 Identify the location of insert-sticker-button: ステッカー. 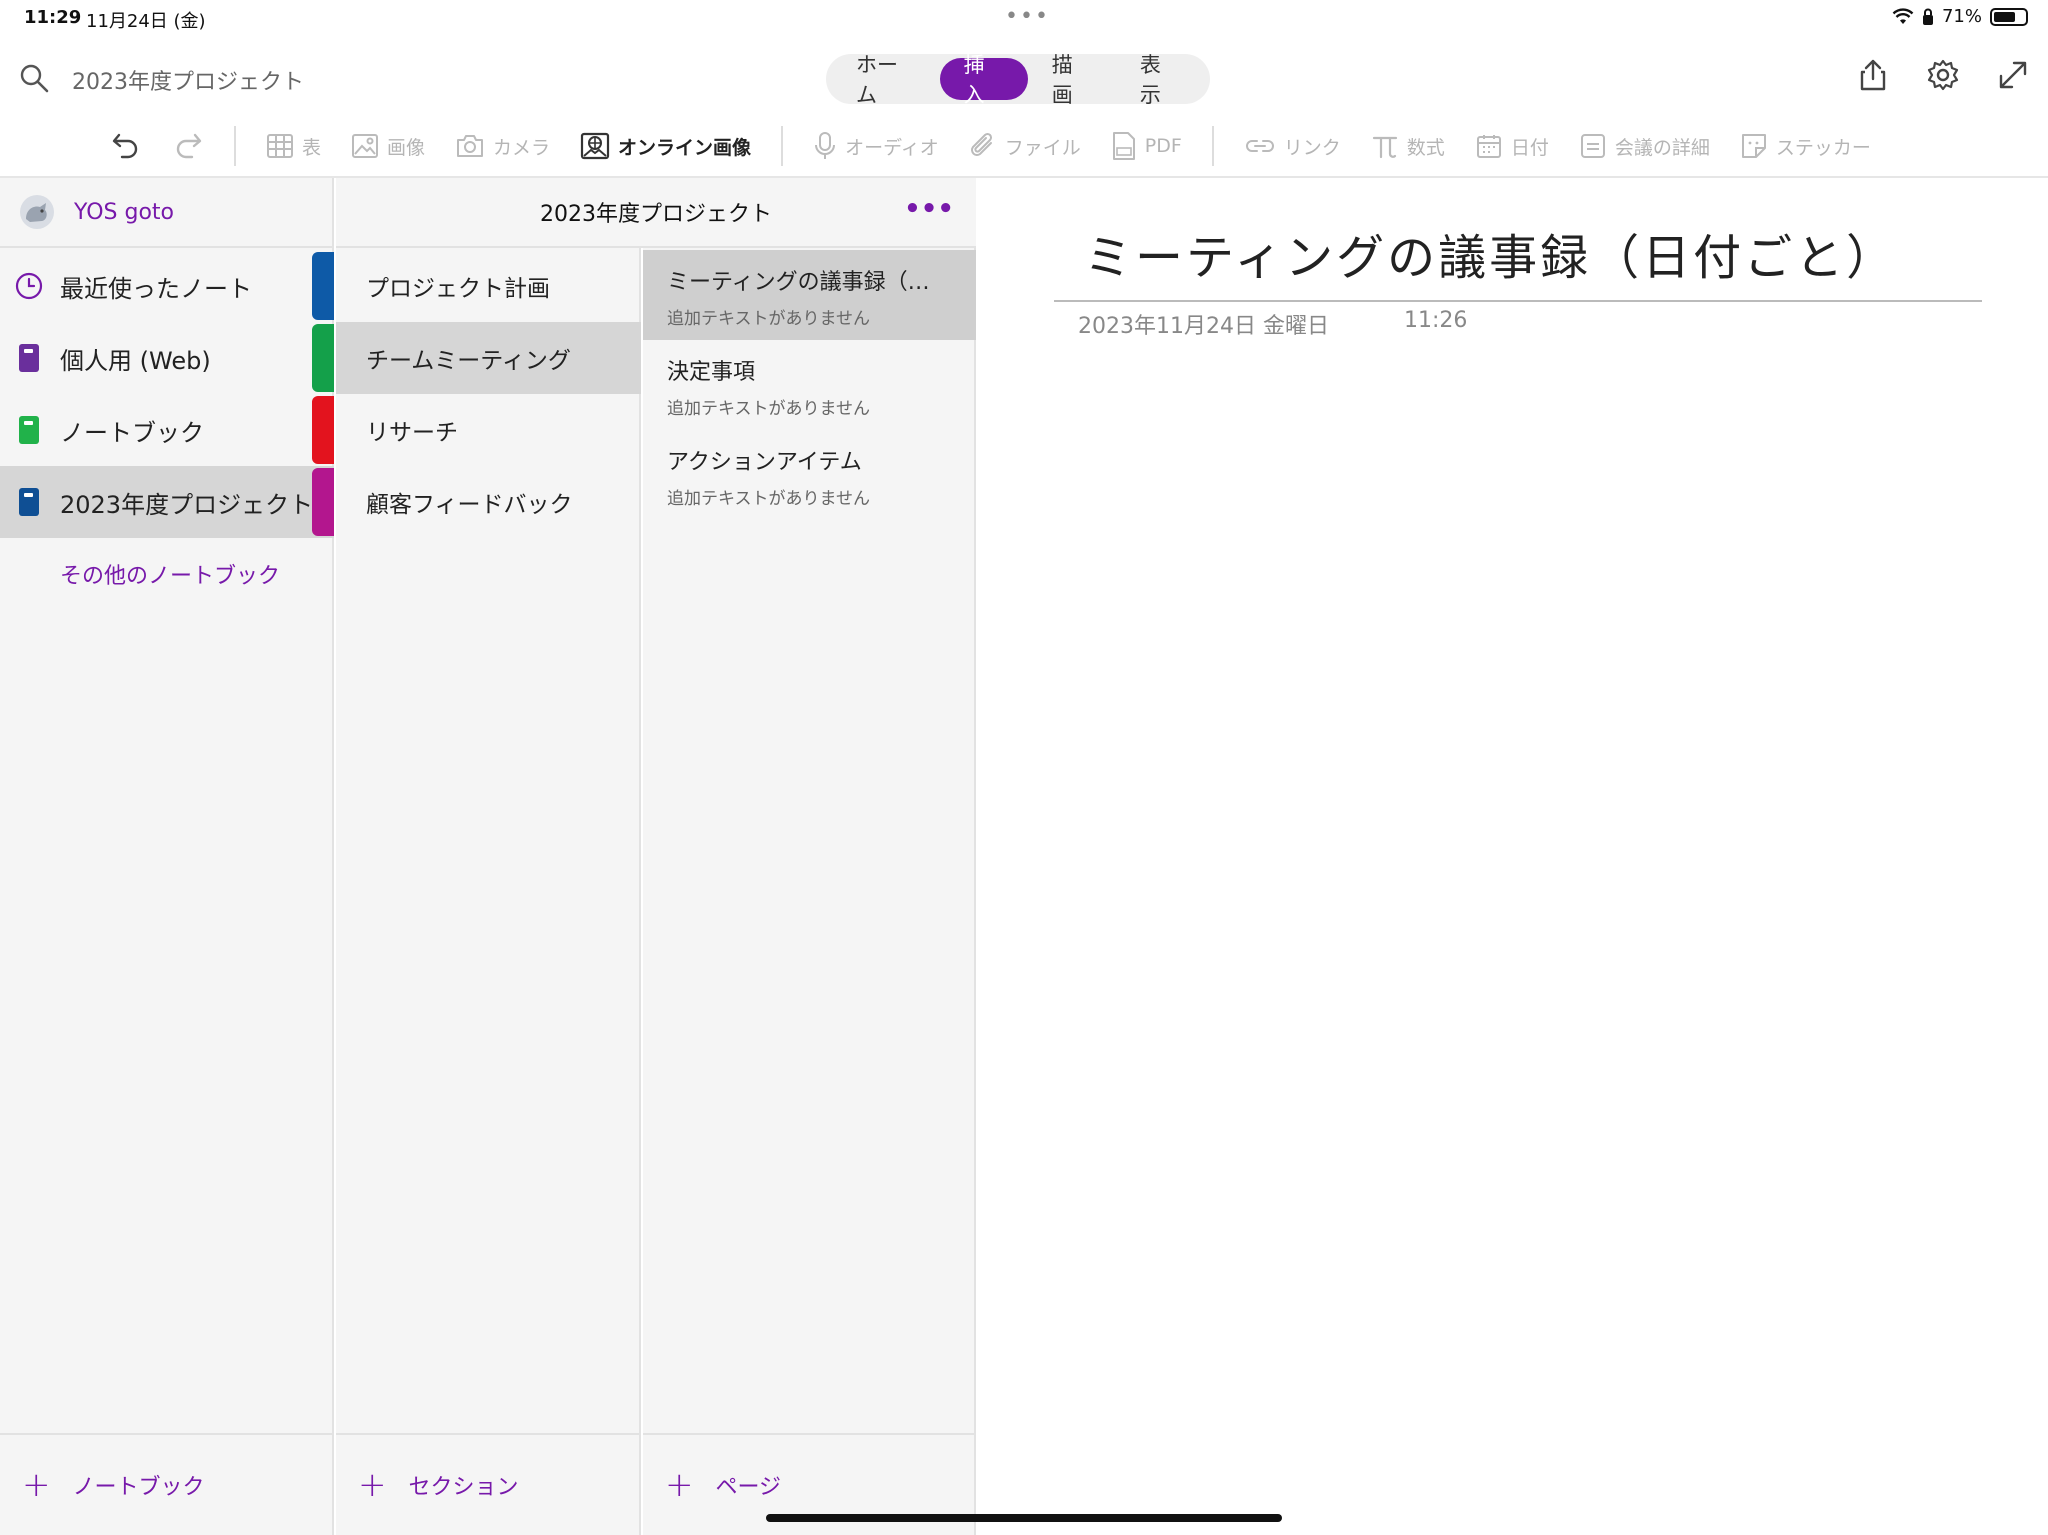
(1805, 146).